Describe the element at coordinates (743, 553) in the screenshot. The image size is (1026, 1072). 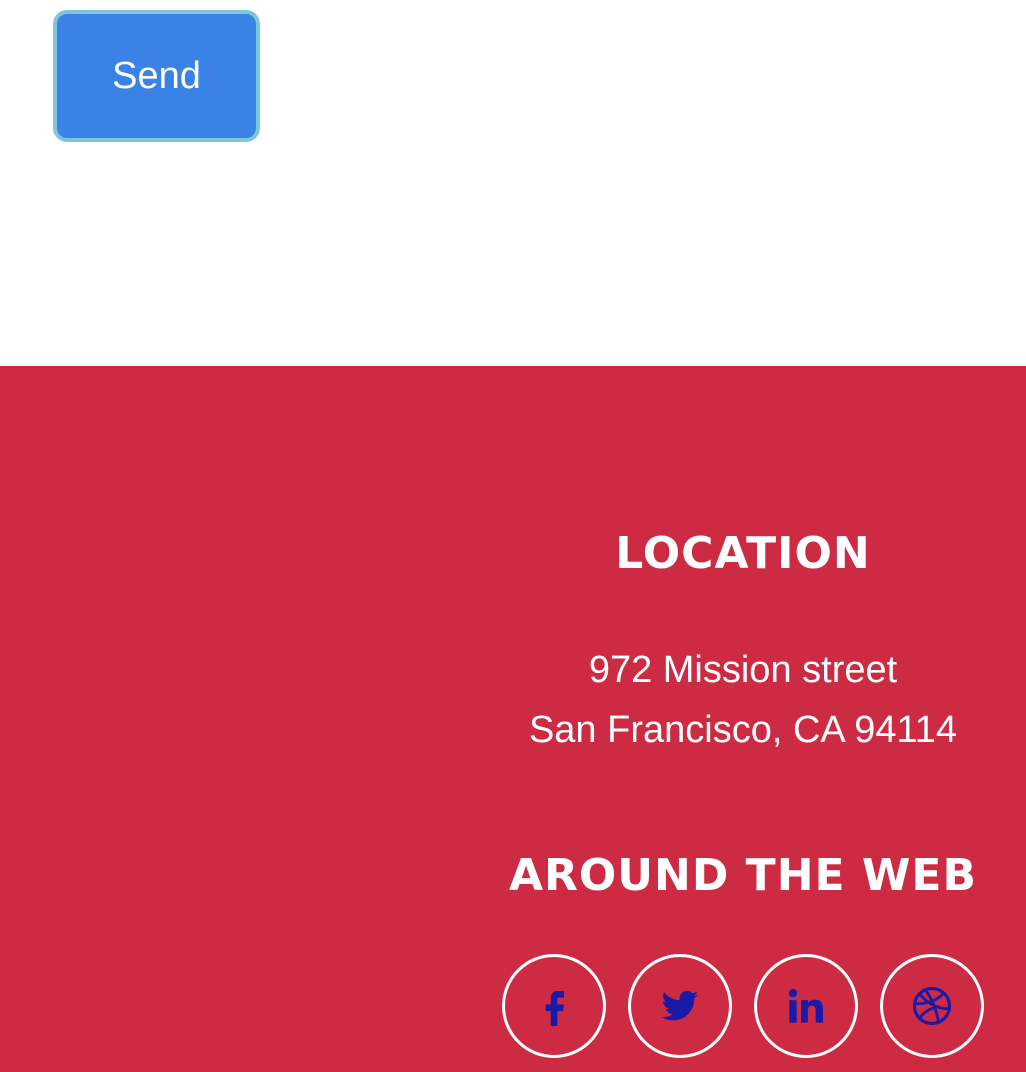
I see `location-heading: LOCATION` at that location.